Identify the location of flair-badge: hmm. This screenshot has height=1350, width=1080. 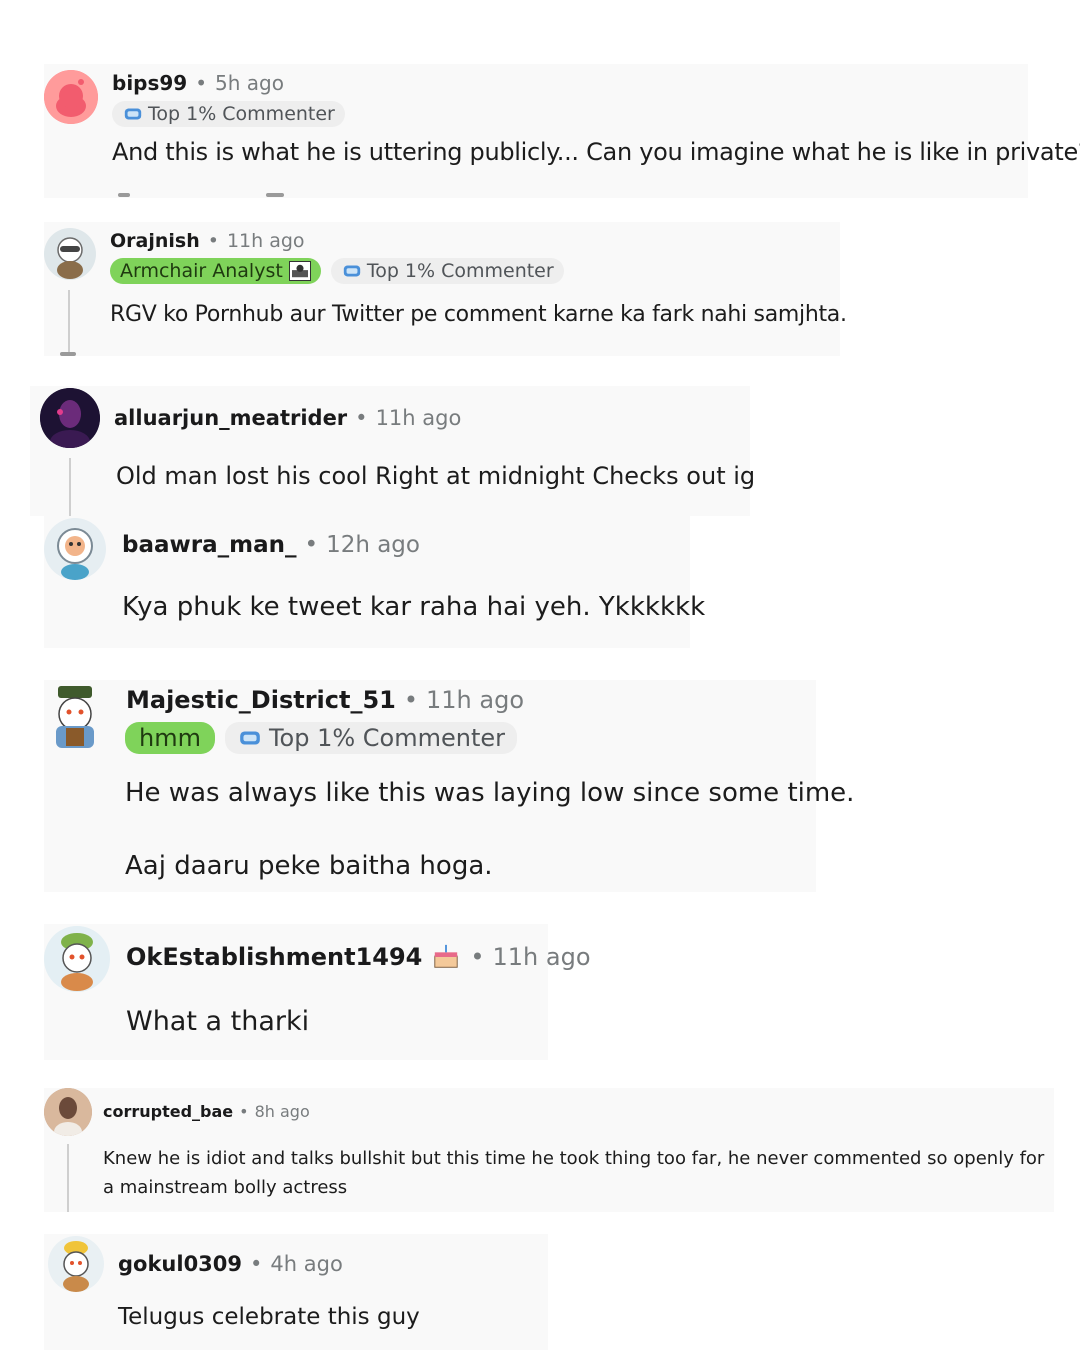
(170, 738).